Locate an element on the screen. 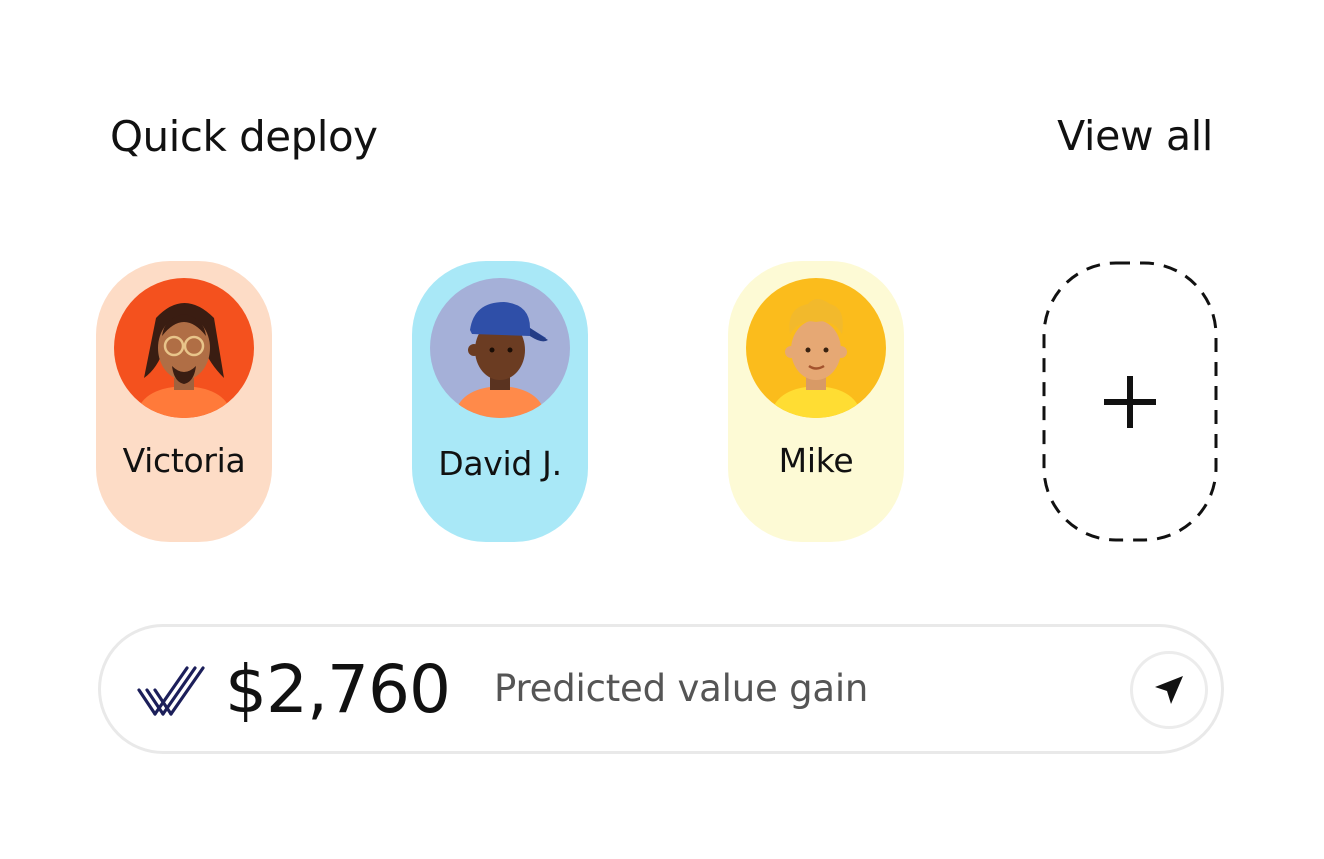 This screenshot has height=859, width=1324. send-button is located at coordinates (1169, 690).